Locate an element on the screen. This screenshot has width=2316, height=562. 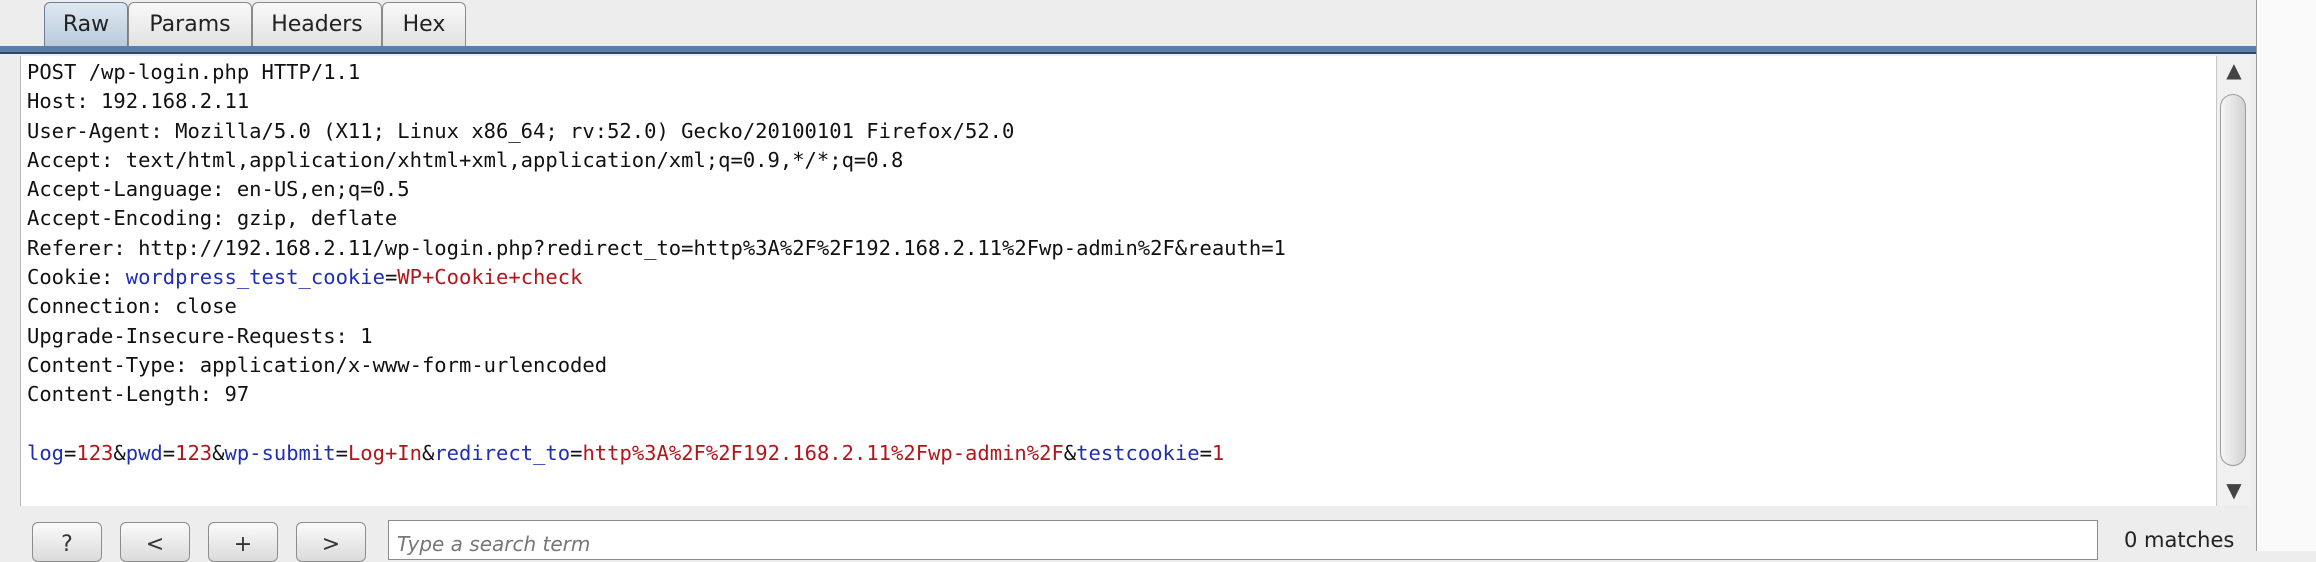
header-line-host: Host: 192.168.2.11 is located at coordinates (138, 101).